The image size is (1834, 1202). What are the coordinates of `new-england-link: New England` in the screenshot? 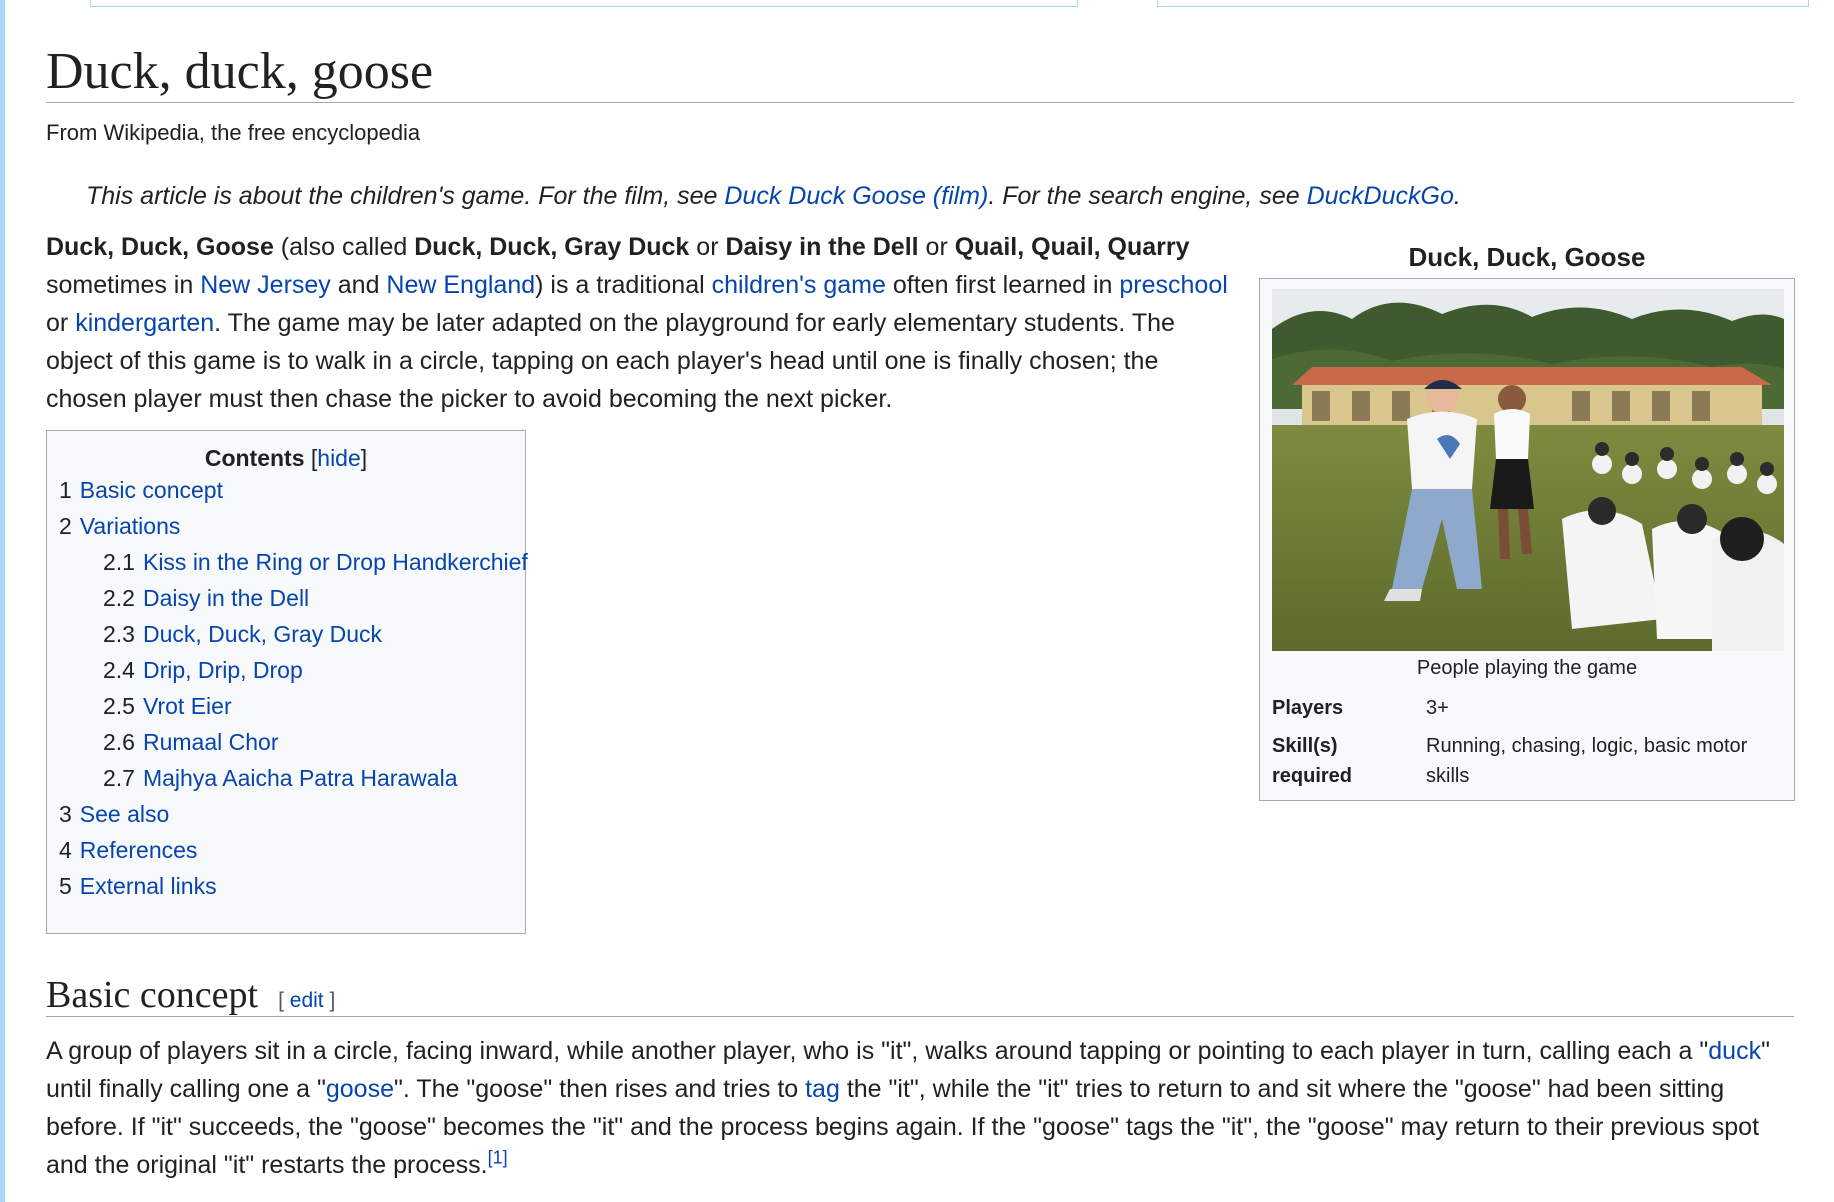 It's located at (460, 285).